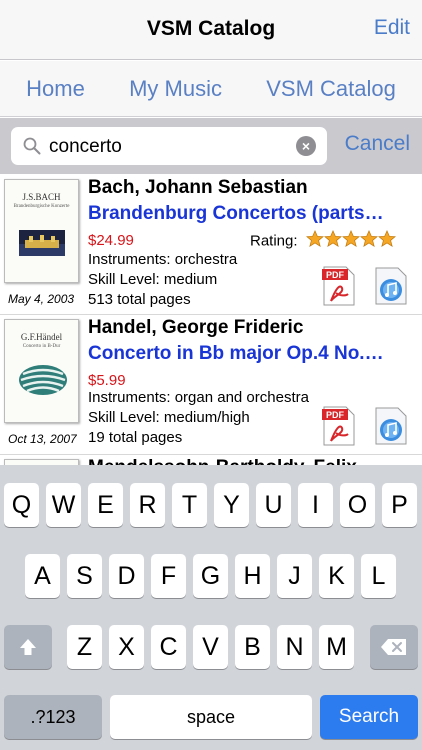 This screenshot has width=422, height=750. Describe the element at coordinates (274, 241) in the screenshot. I see `rating-label: Rating:` at that location.